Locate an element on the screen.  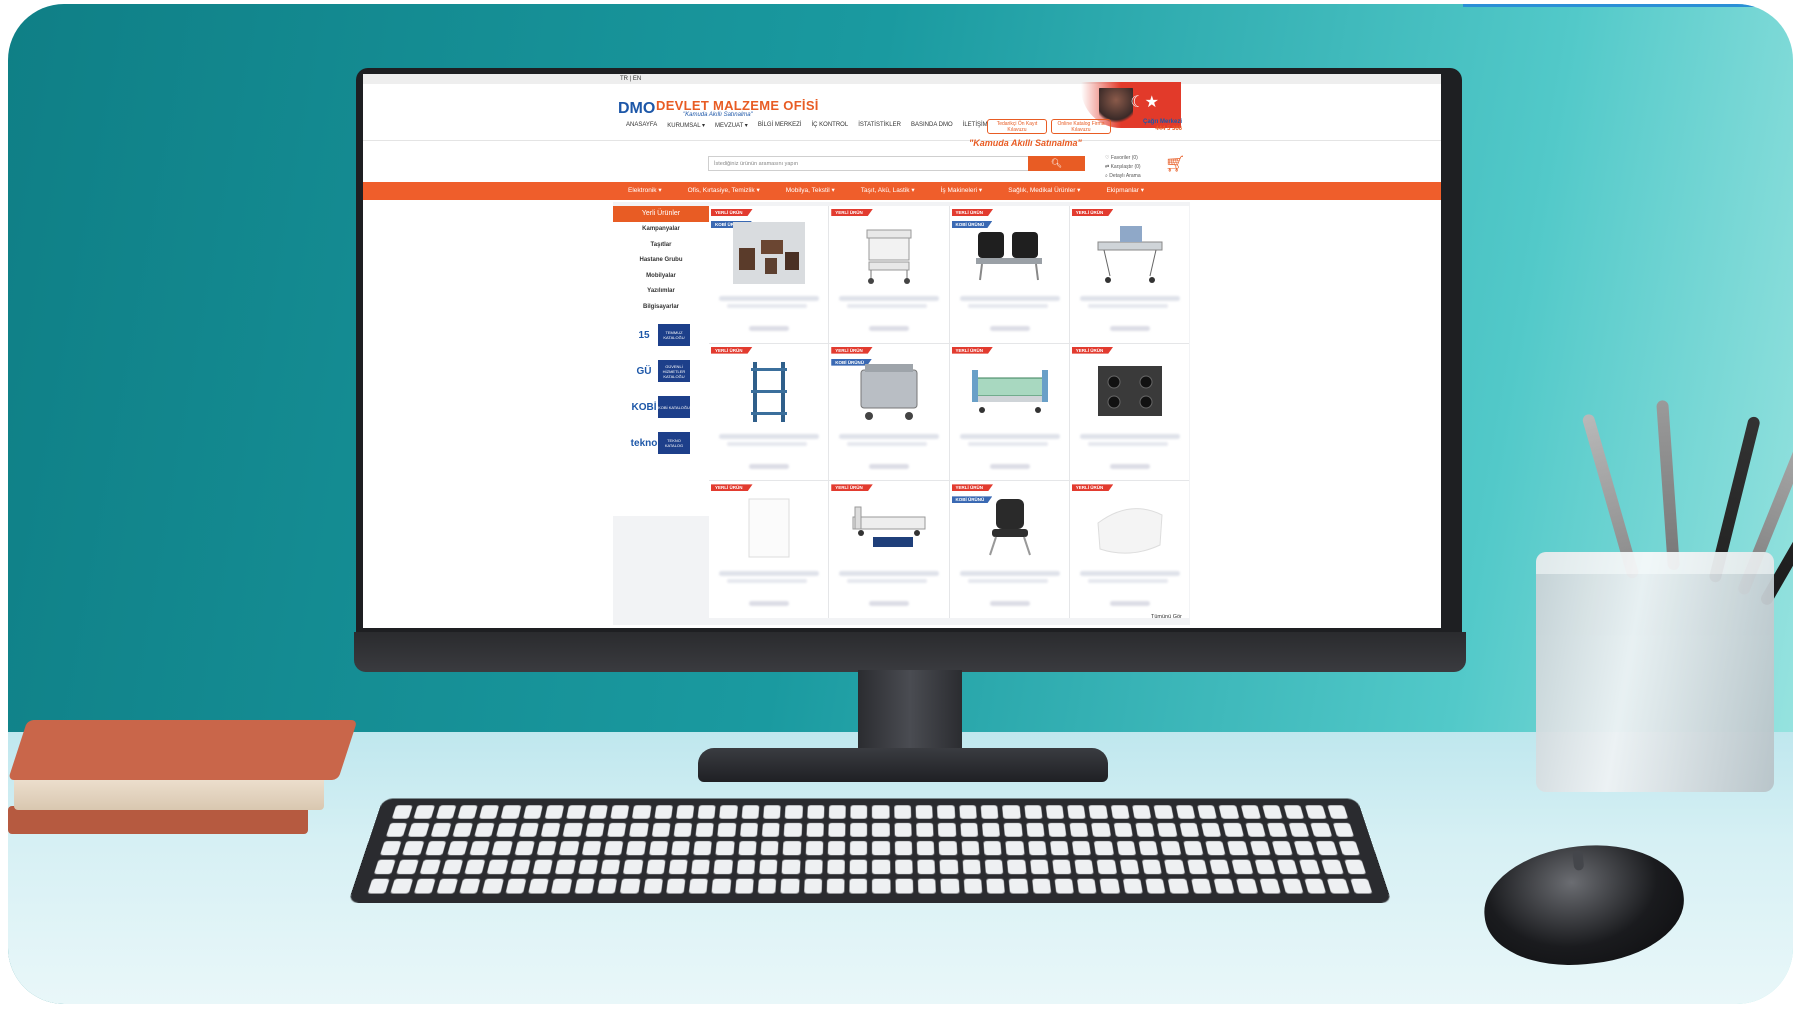
nav-item: MEVZUAT ▾ is located at coordinates (731, 125).